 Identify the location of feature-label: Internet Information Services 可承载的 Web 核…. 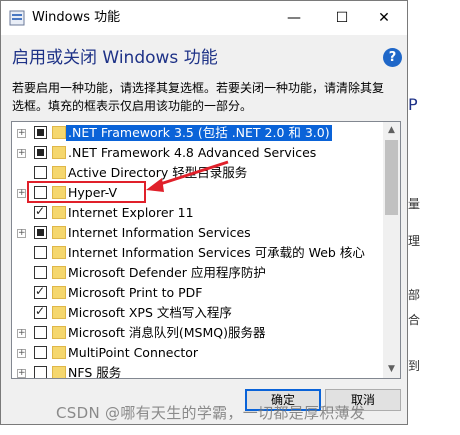
(216, 252).